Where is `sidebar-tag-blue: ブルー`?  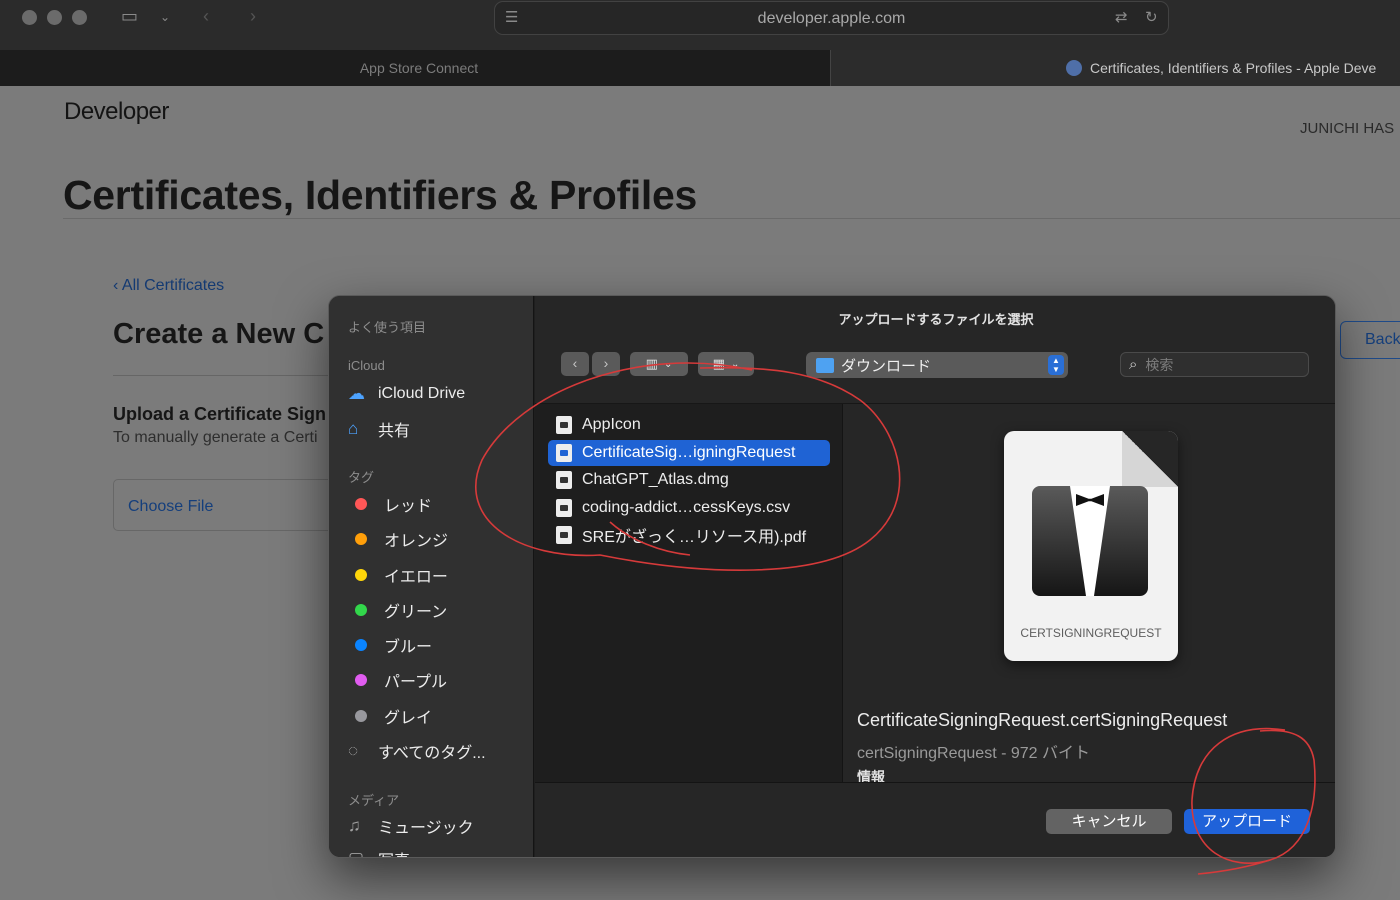 sidebar-tag-blue: ブルー is located at coordinates (390, 645).